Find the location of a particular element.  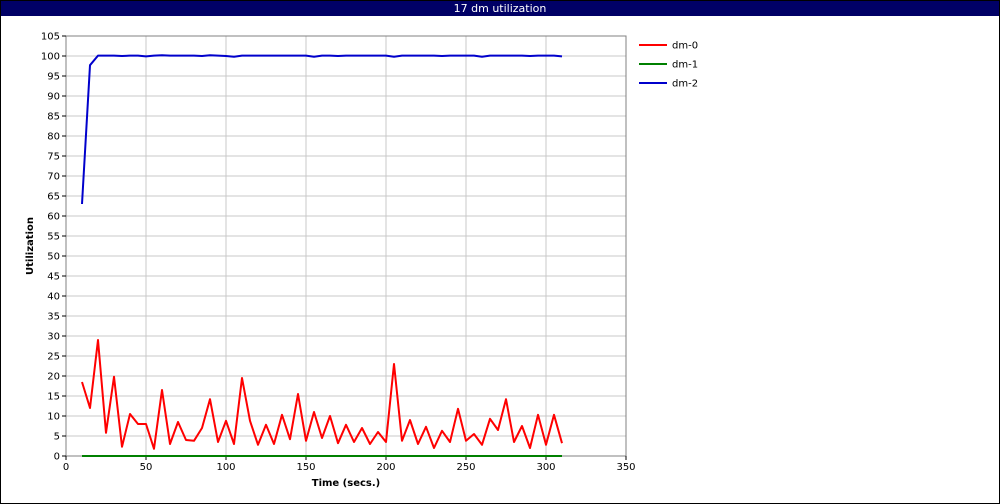

legend-label-dm-0: dm-0 is located at coordinates (685, 46).